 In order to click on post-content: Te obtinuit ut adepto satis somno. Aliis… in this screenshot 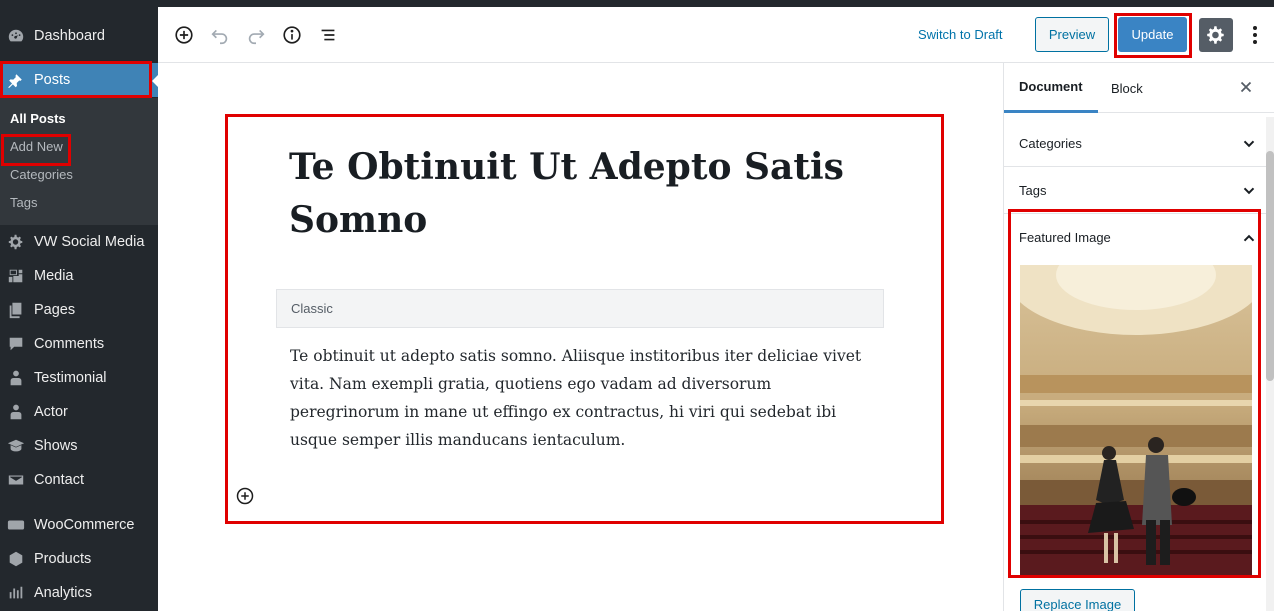, I will do `click(585, 398)`.